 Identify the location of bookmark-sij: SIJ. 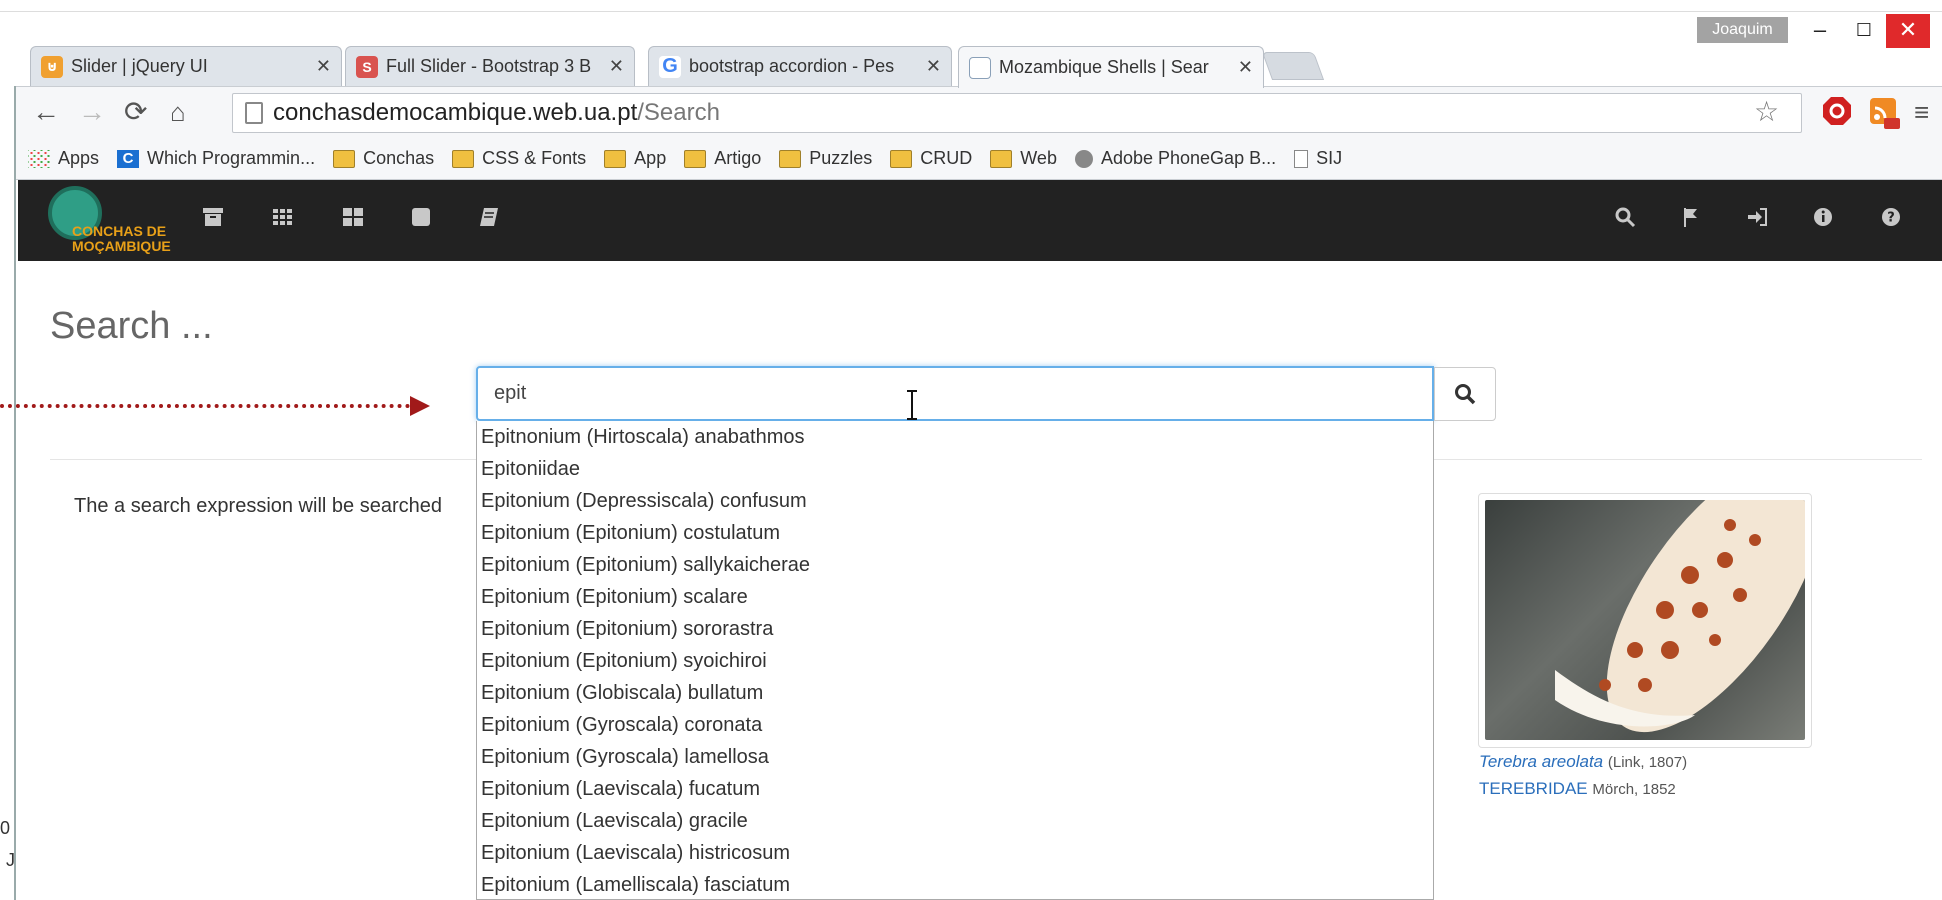
(1318, 158).